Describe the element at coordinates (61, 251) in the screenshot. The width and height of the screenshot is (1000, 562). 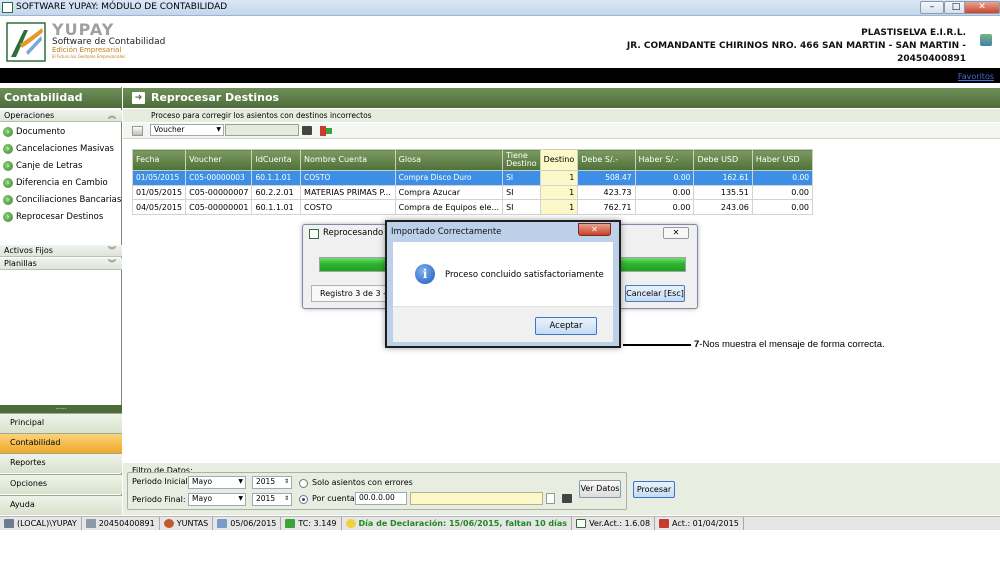
I see `section-activos-fijos: Activos Fijos ︾` at that location.